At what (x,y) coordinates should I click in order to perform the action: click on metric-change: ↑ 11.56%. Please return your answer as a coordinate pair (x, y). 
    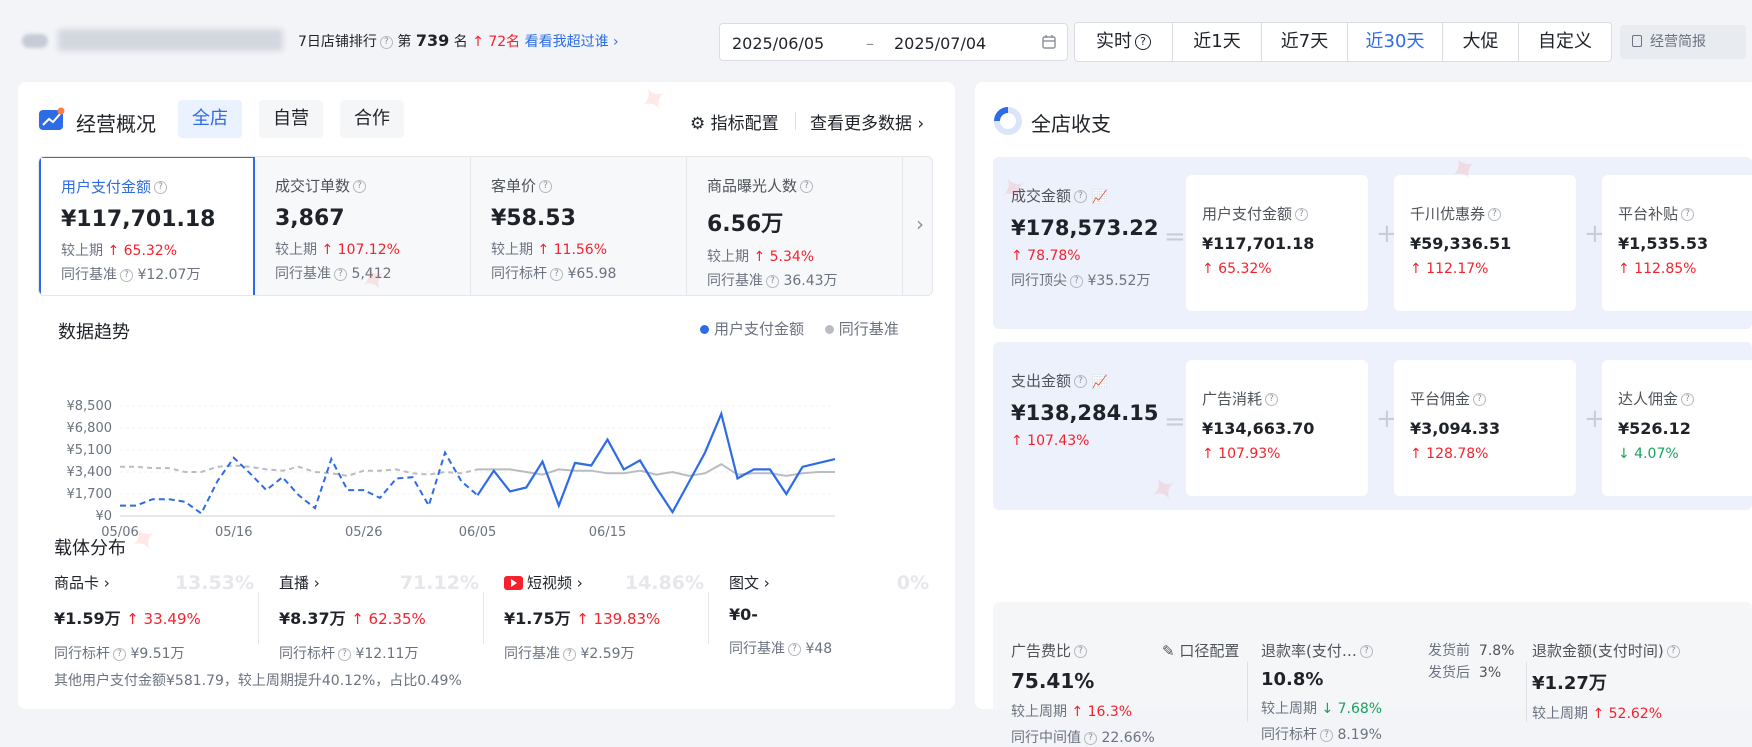
    Looking at the image, I should click on (572, 250).